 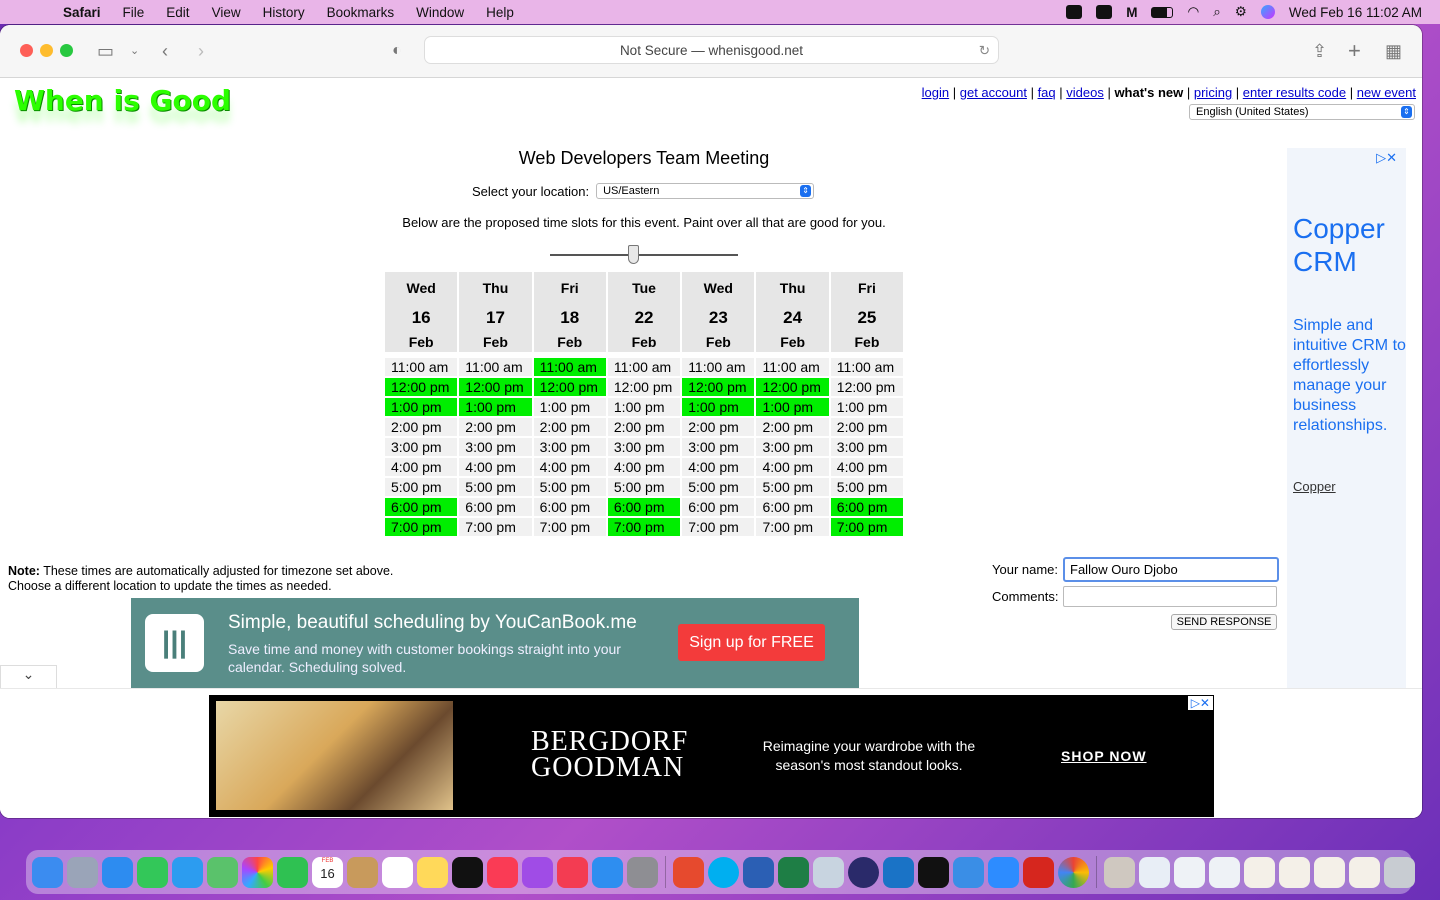 What do you see at coordinates (1267, 12) in the screenshot?
I see `siri-icon` at bounding box center [1267, 12].